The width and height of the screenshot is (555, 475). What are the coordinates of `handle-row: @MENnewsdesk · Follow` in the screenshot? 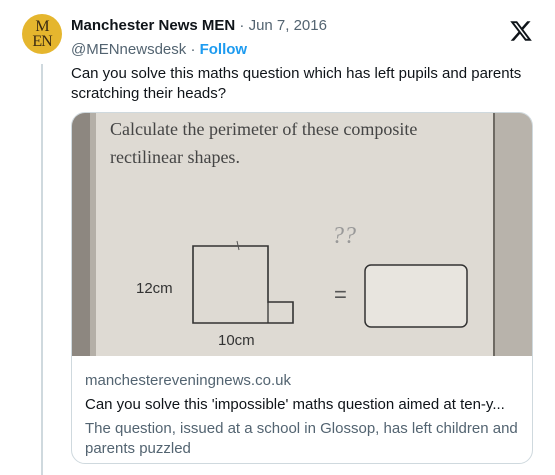 It's located at (159, 49).